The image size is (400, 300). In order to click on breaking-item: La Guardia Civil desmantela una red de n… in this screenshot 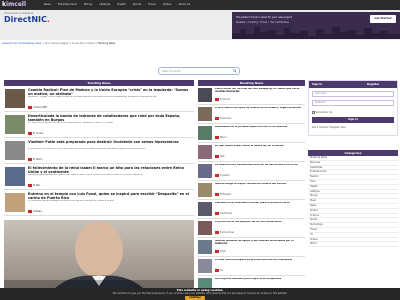, I will do `click(251, 171)`.